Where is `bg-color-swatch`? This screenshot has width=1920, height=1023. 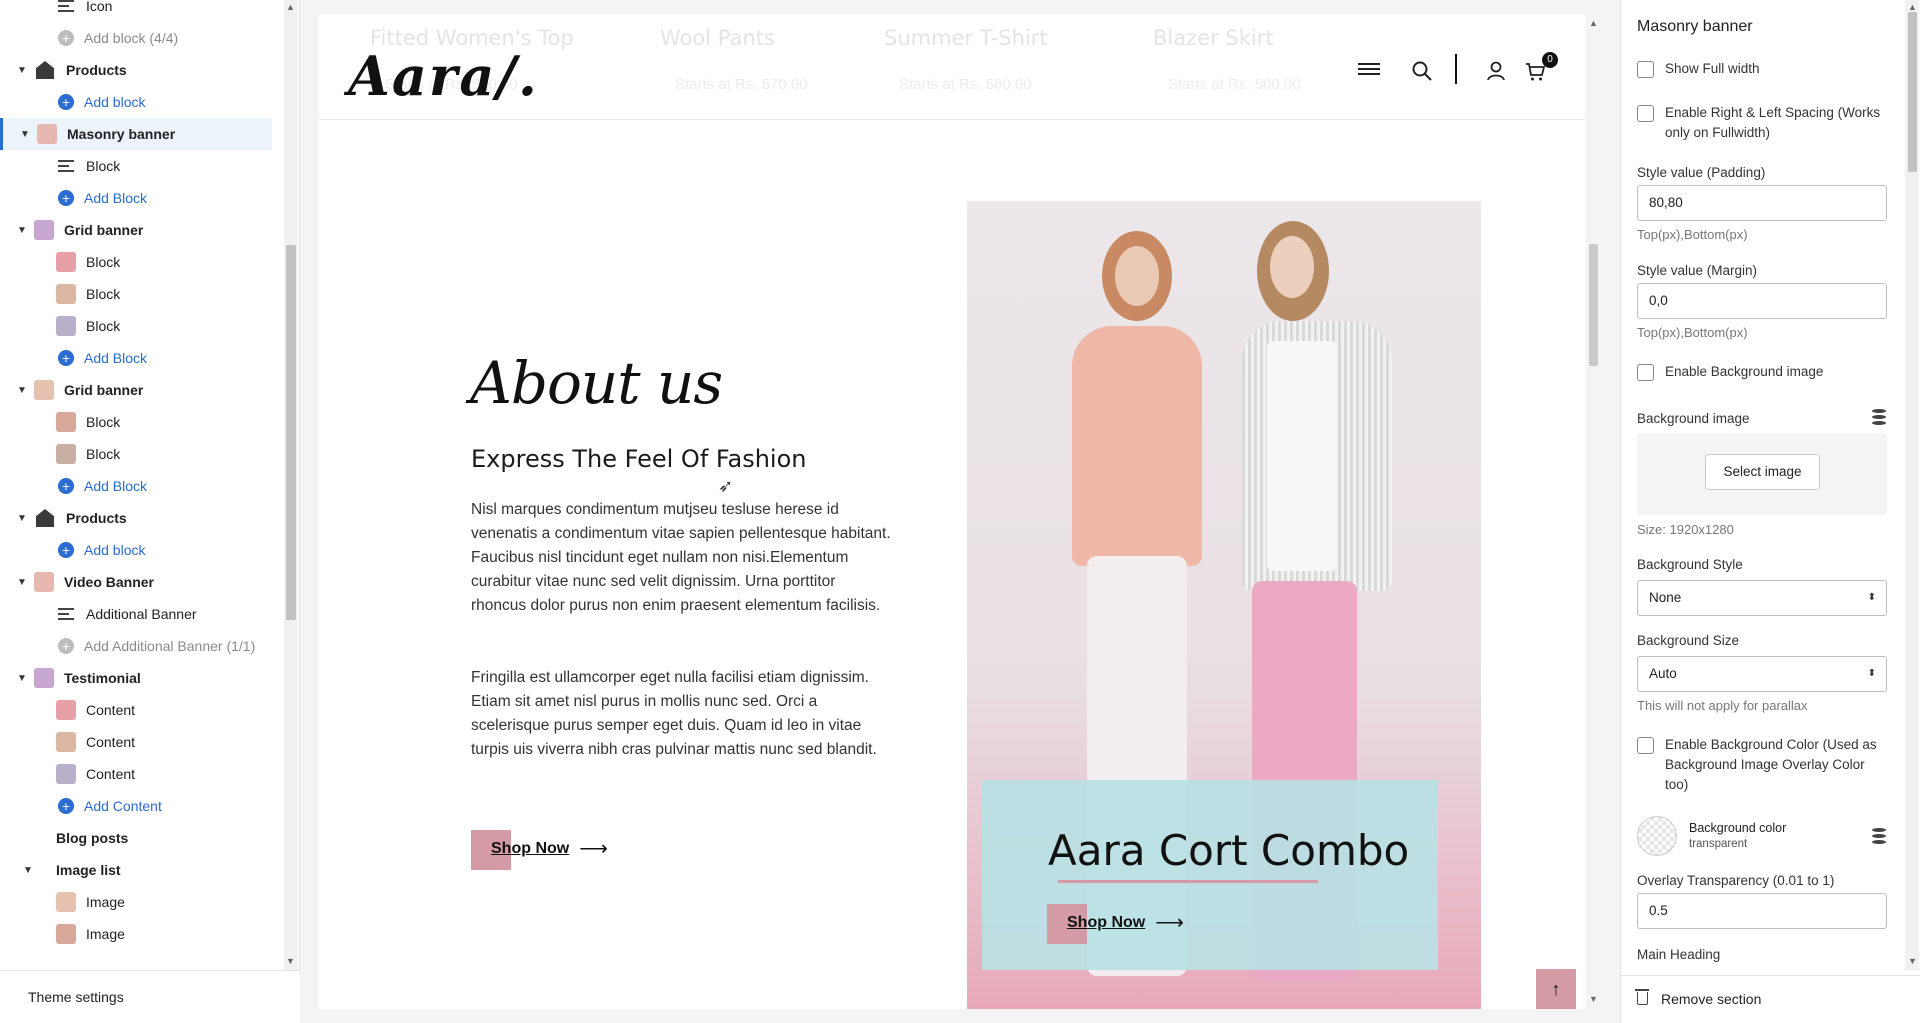
bg-color-swatch is located at coordinates (1657, 836).